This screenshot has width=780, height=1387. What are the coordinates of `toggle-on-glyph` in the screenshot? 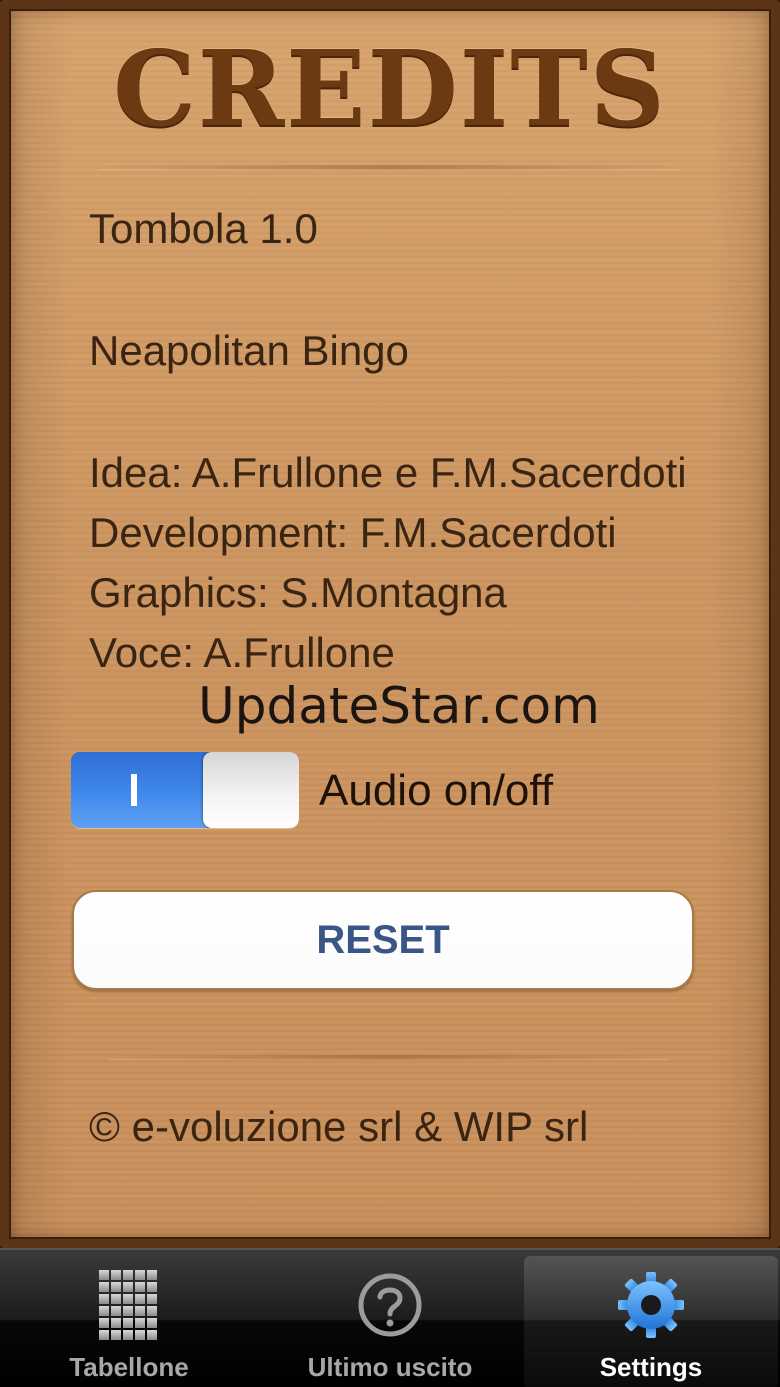 It's located at (134, 790).